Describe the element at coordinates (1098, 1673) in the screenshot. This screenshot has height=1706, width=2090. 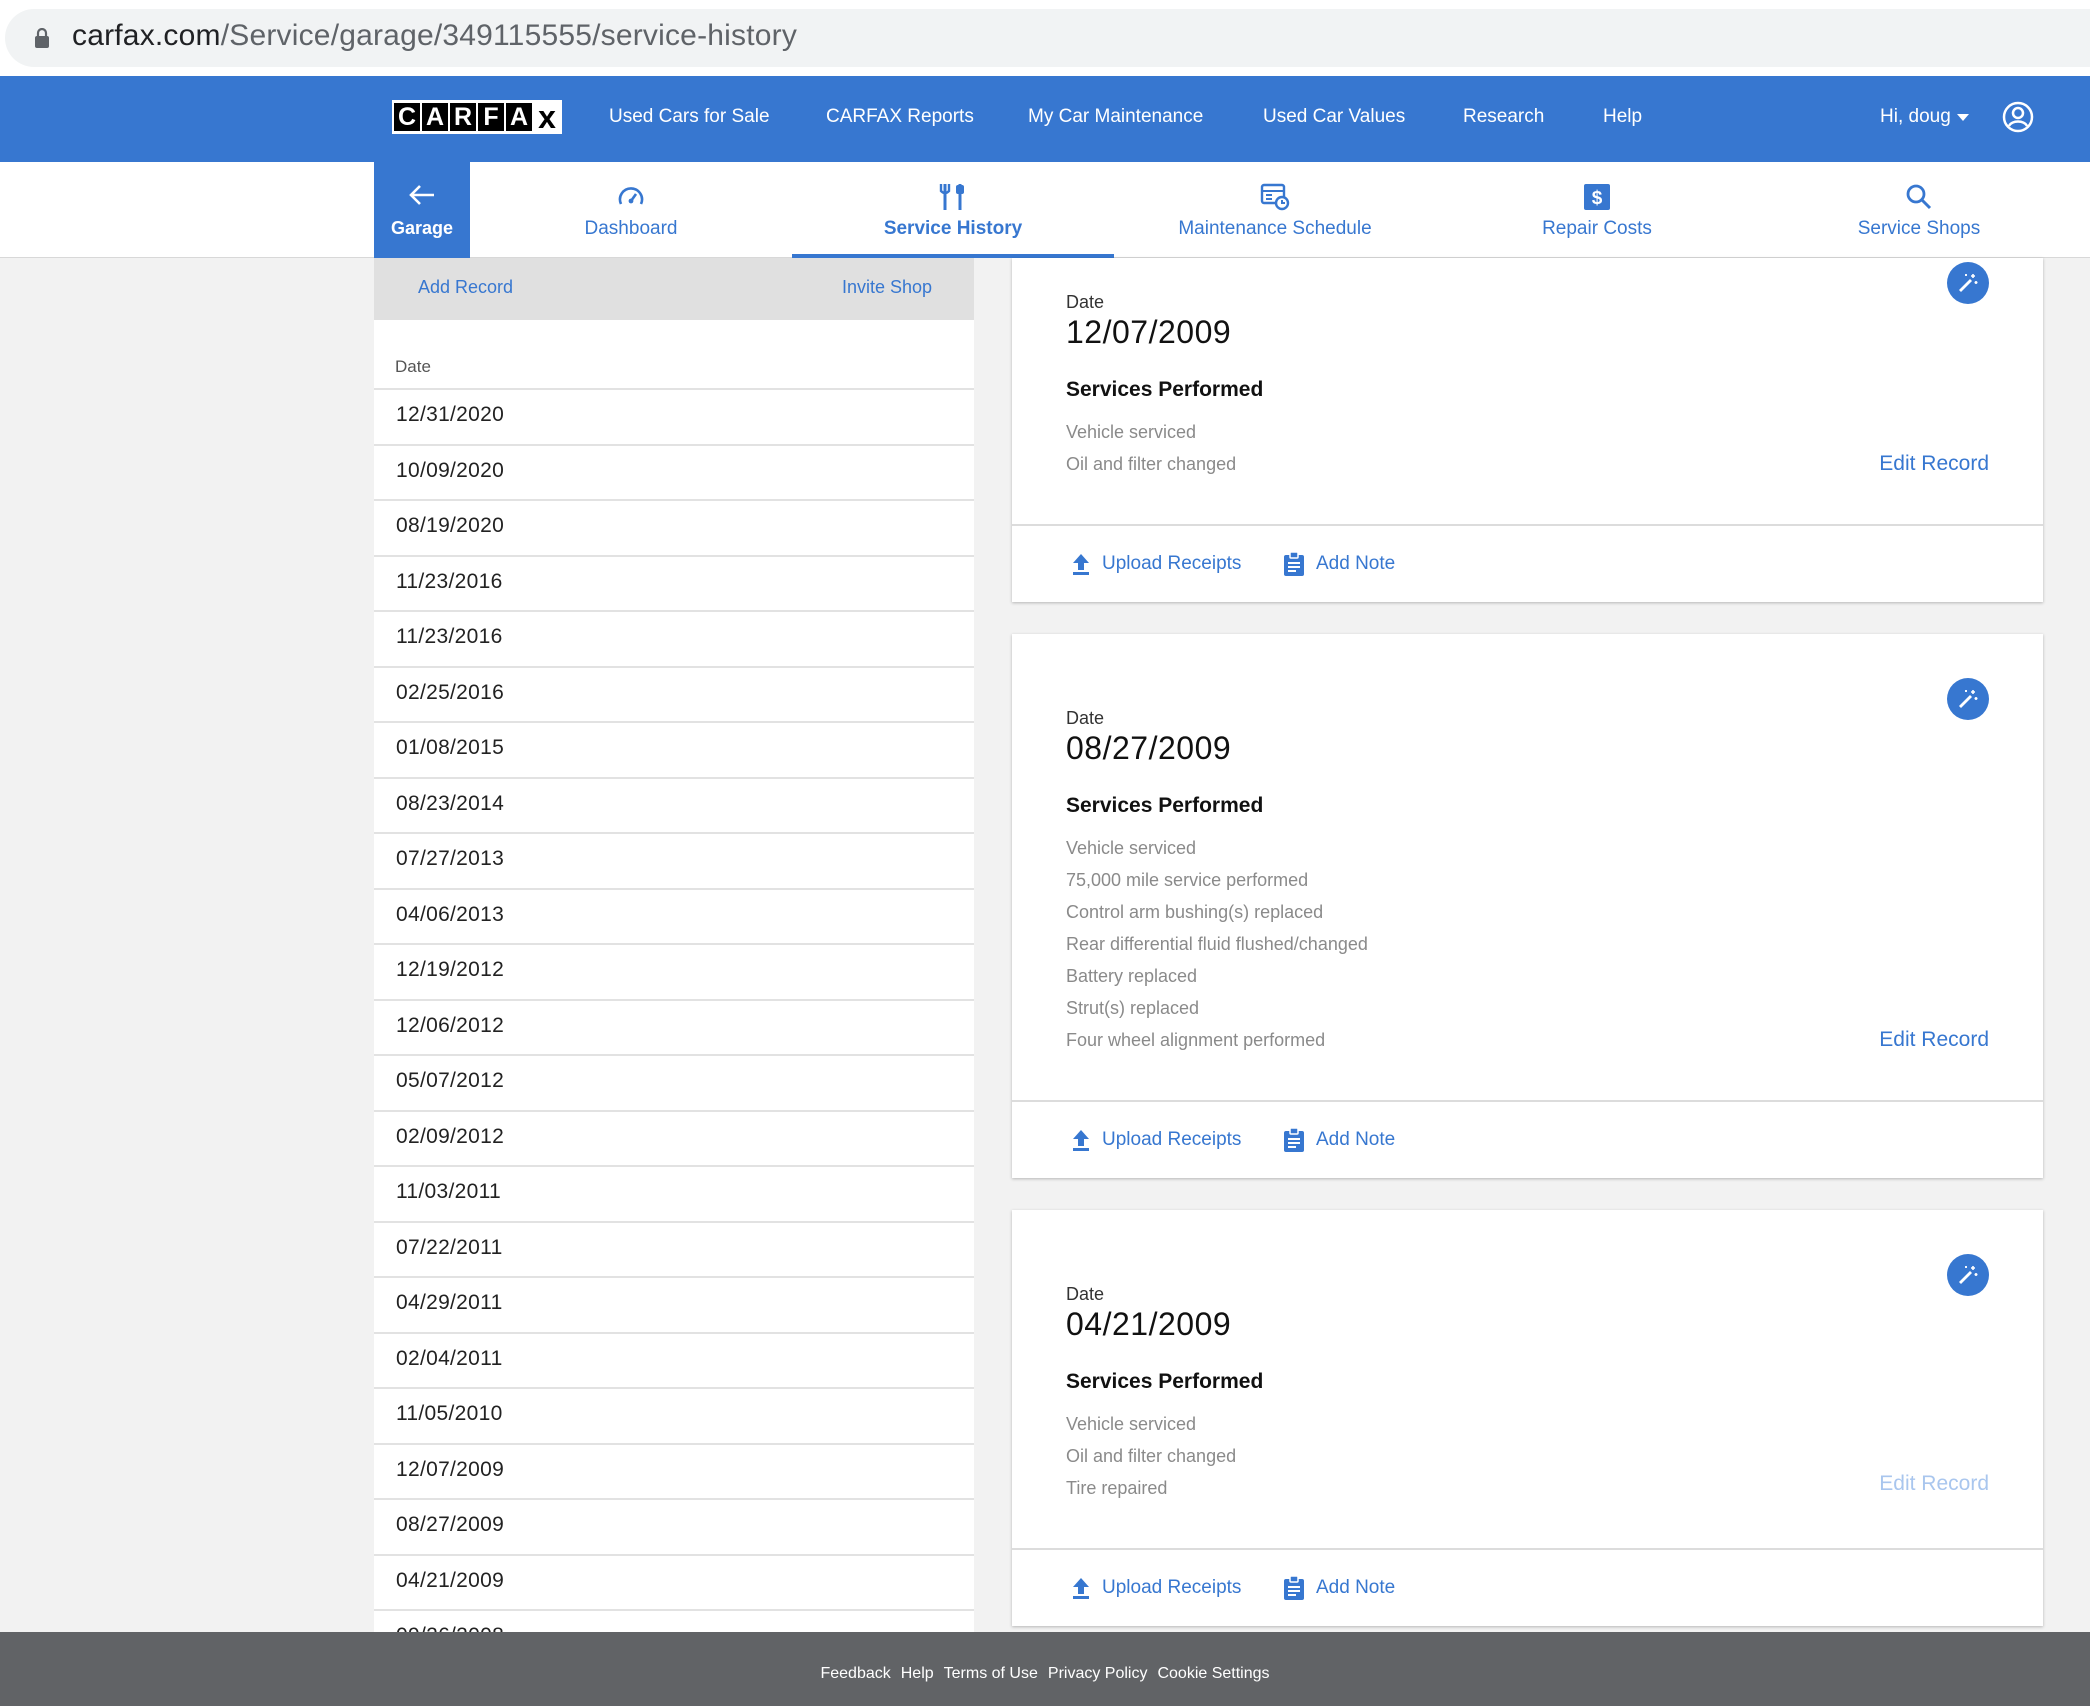
I see `footer-link-privacy: Privacy Policy` at that location.